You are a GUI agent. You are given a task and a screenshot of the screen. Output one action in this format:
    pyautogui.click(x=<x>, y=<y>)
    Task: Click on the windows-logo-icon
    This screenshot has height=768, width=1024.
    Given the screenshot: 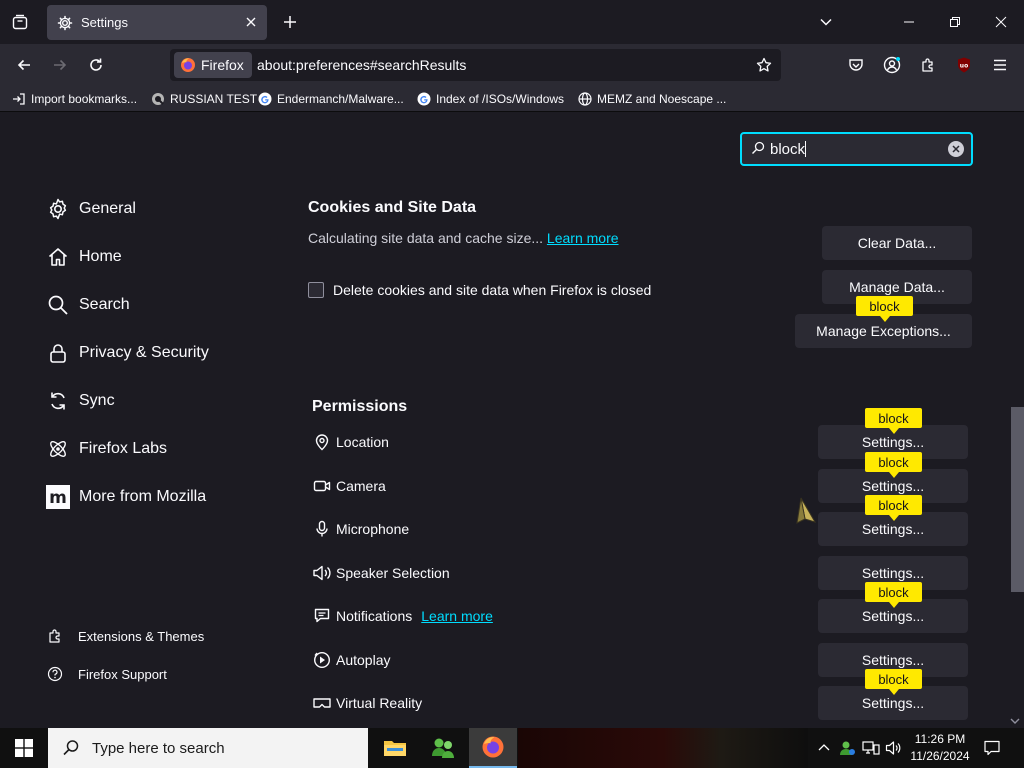 What is the action you would take?
    pyautogui.click(x=24, y=748)
    